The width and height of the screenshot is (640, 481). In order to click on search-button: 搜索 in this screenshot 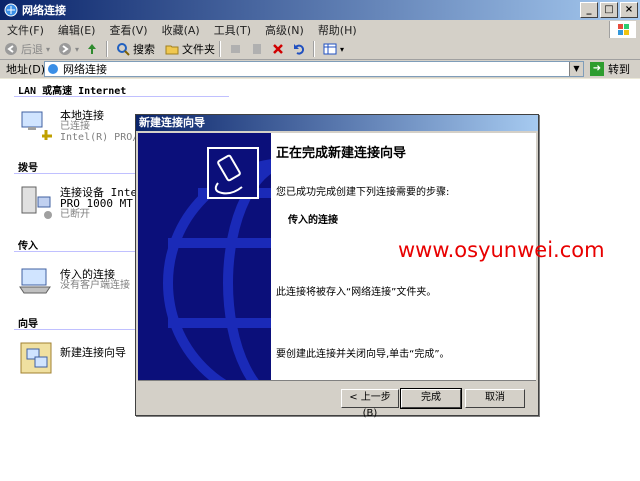, I will do `click(135, 49)`.